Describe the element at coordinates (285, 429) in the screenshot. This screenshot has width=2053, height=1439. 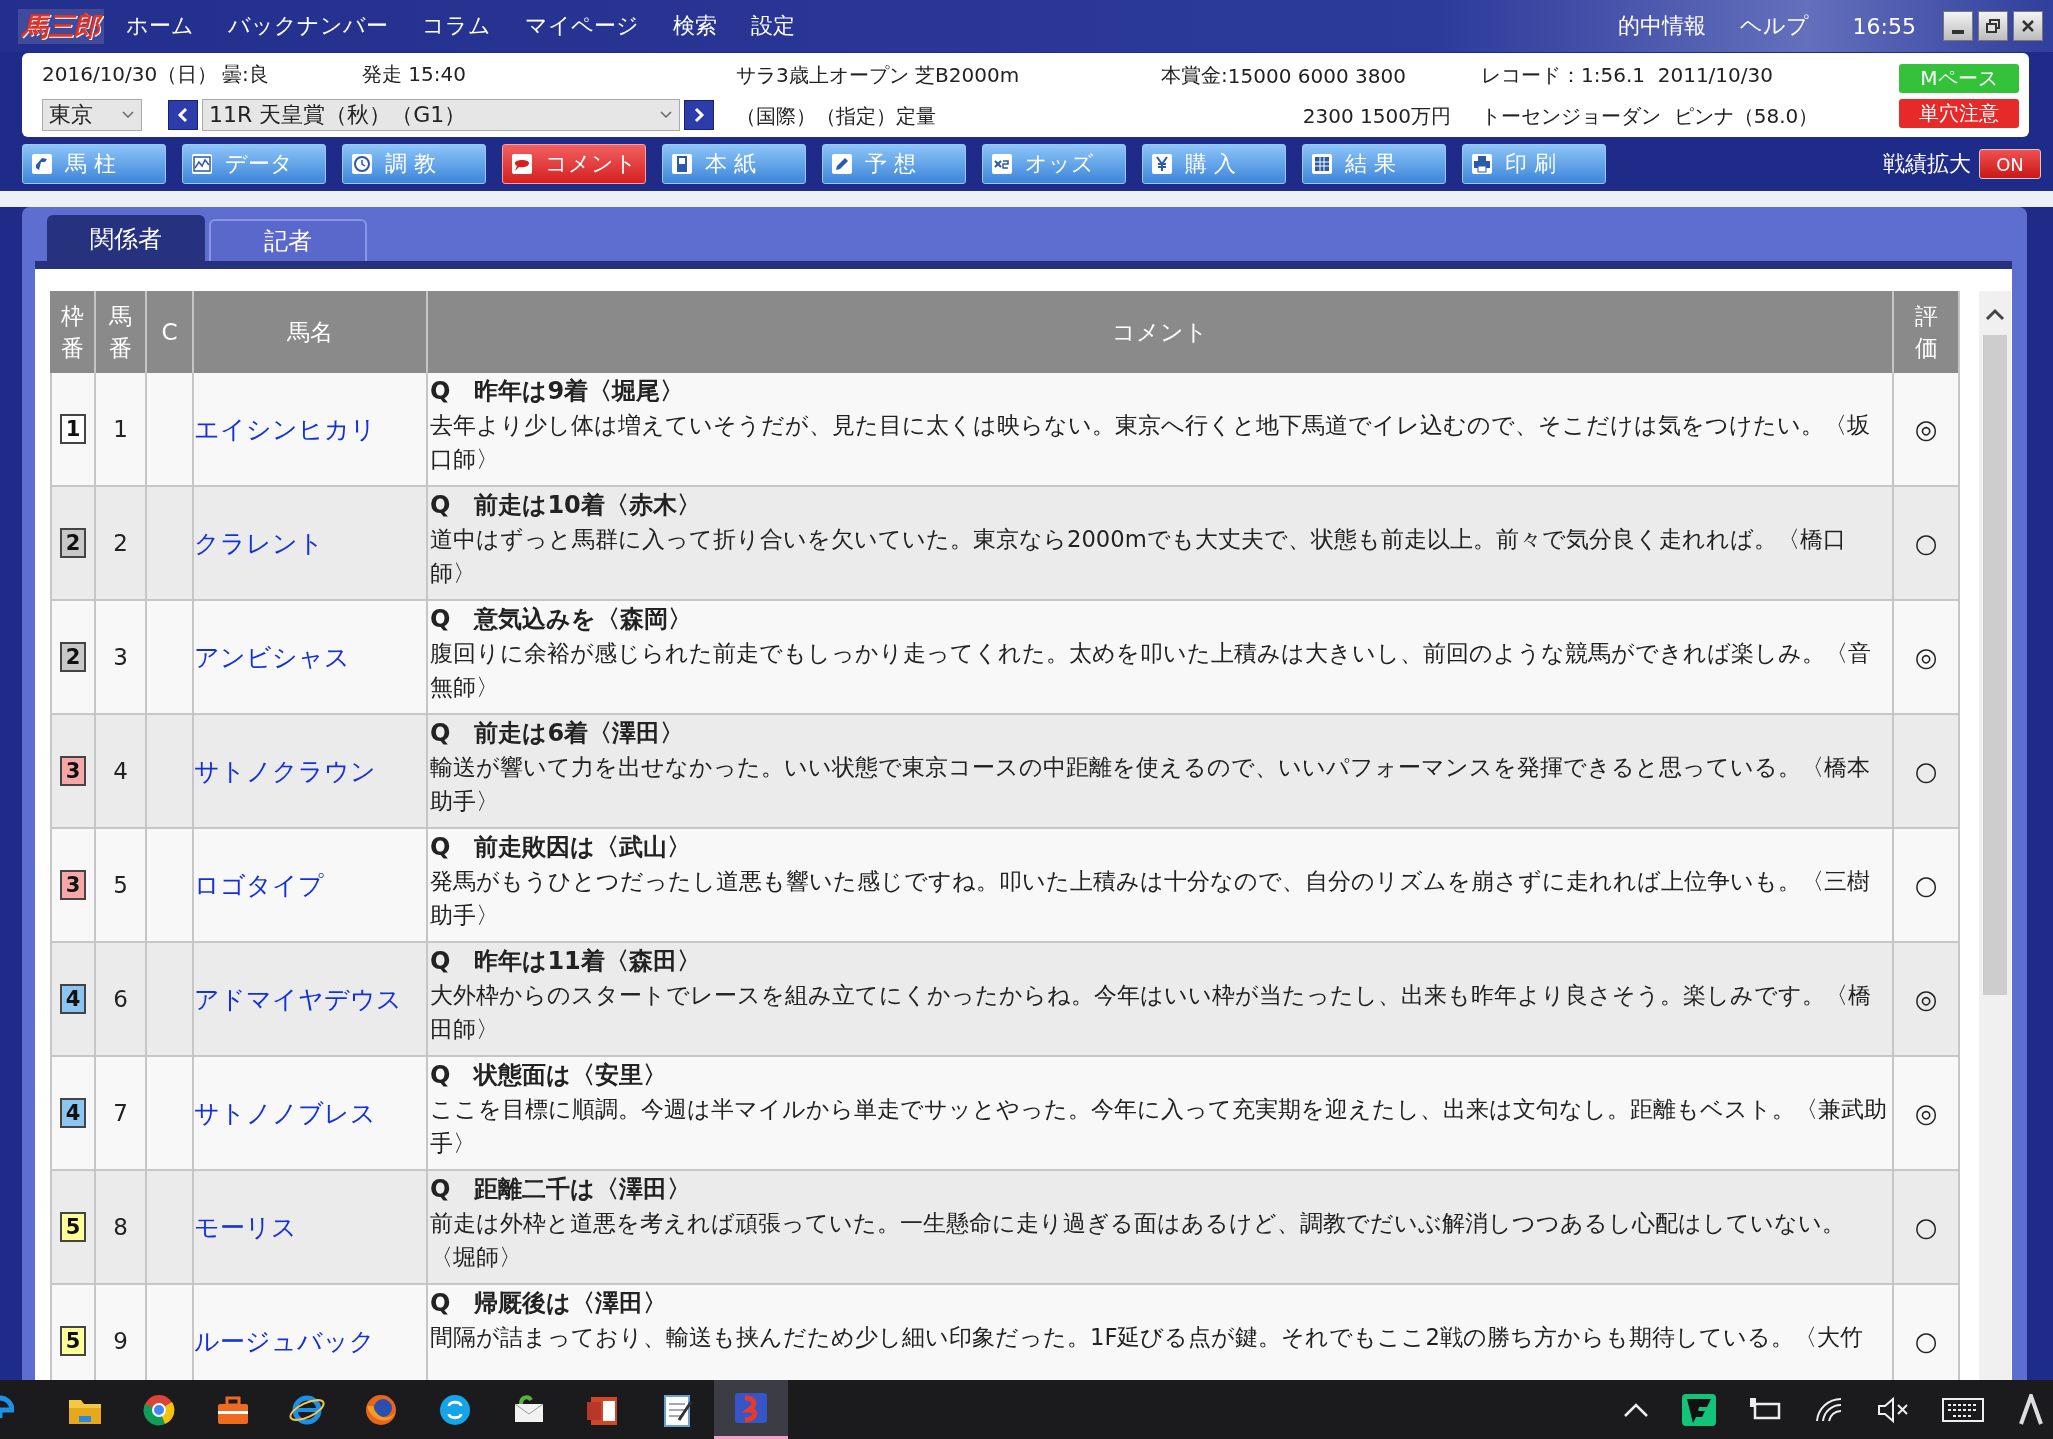
I see `horse-name-link: エイシンヒカリ` at that location.